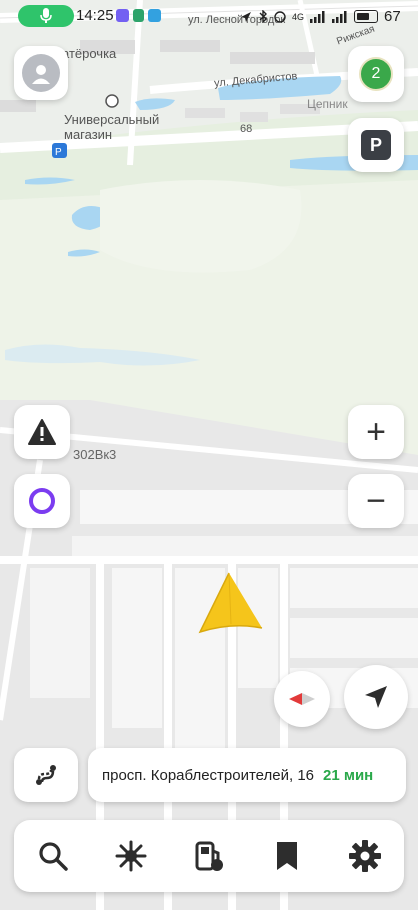  What do you see at coordinates (392, 16) in the screenshot?
I see `battery-level: 67` at bounding box center [392, 16].